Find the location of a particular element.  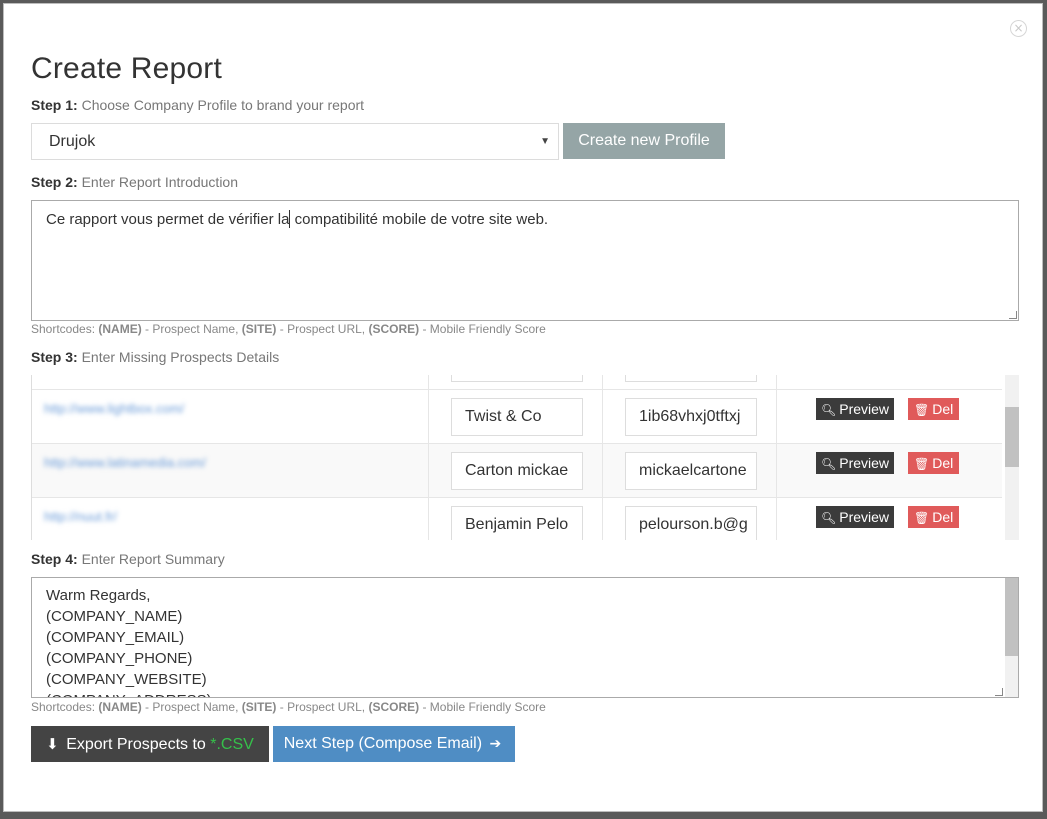

prospect-name-input: Benjamin Pelo is located at coordinates (517, 523).